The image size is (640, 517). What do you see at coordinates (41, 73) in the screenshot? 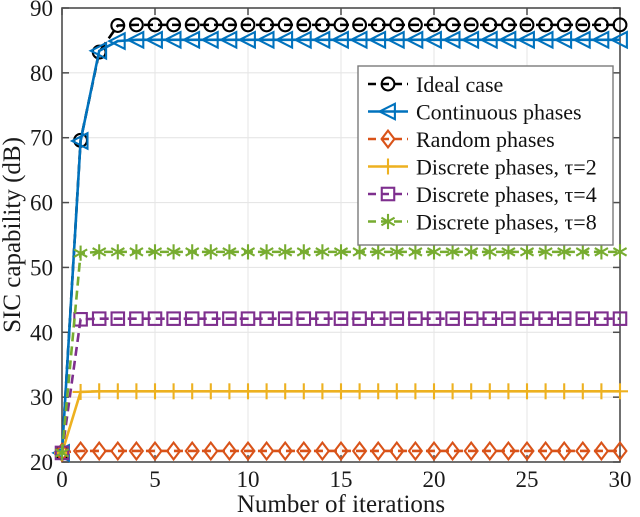
I see `y-tick-label: 80` at bounding box center [41, 73].